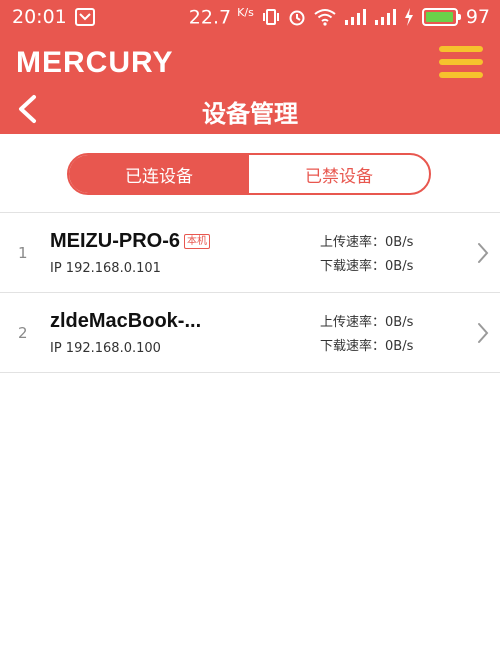 The width and height of the screenshot is (500, 659). I want to click on this-device-badge: 本机, so click(197, 241).